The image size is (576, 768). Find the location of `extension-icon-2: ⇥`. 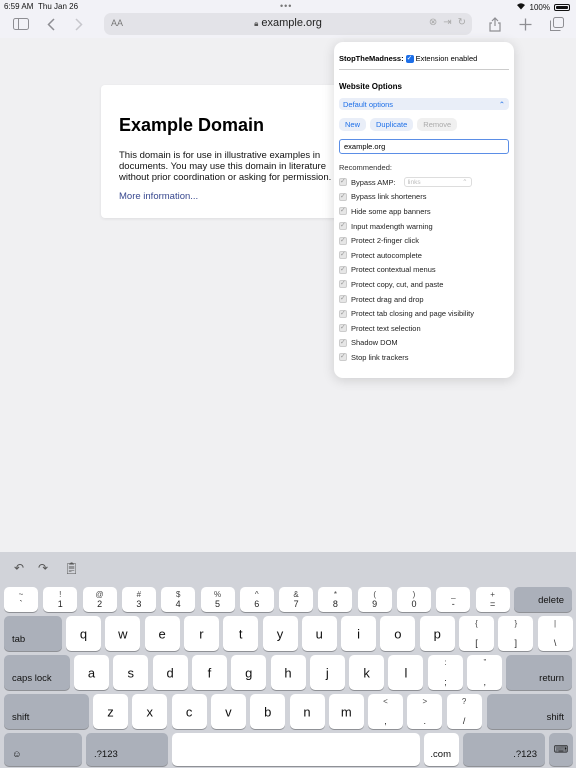

extension-icon-2: ⇥ is located at coordinates (447, 22).